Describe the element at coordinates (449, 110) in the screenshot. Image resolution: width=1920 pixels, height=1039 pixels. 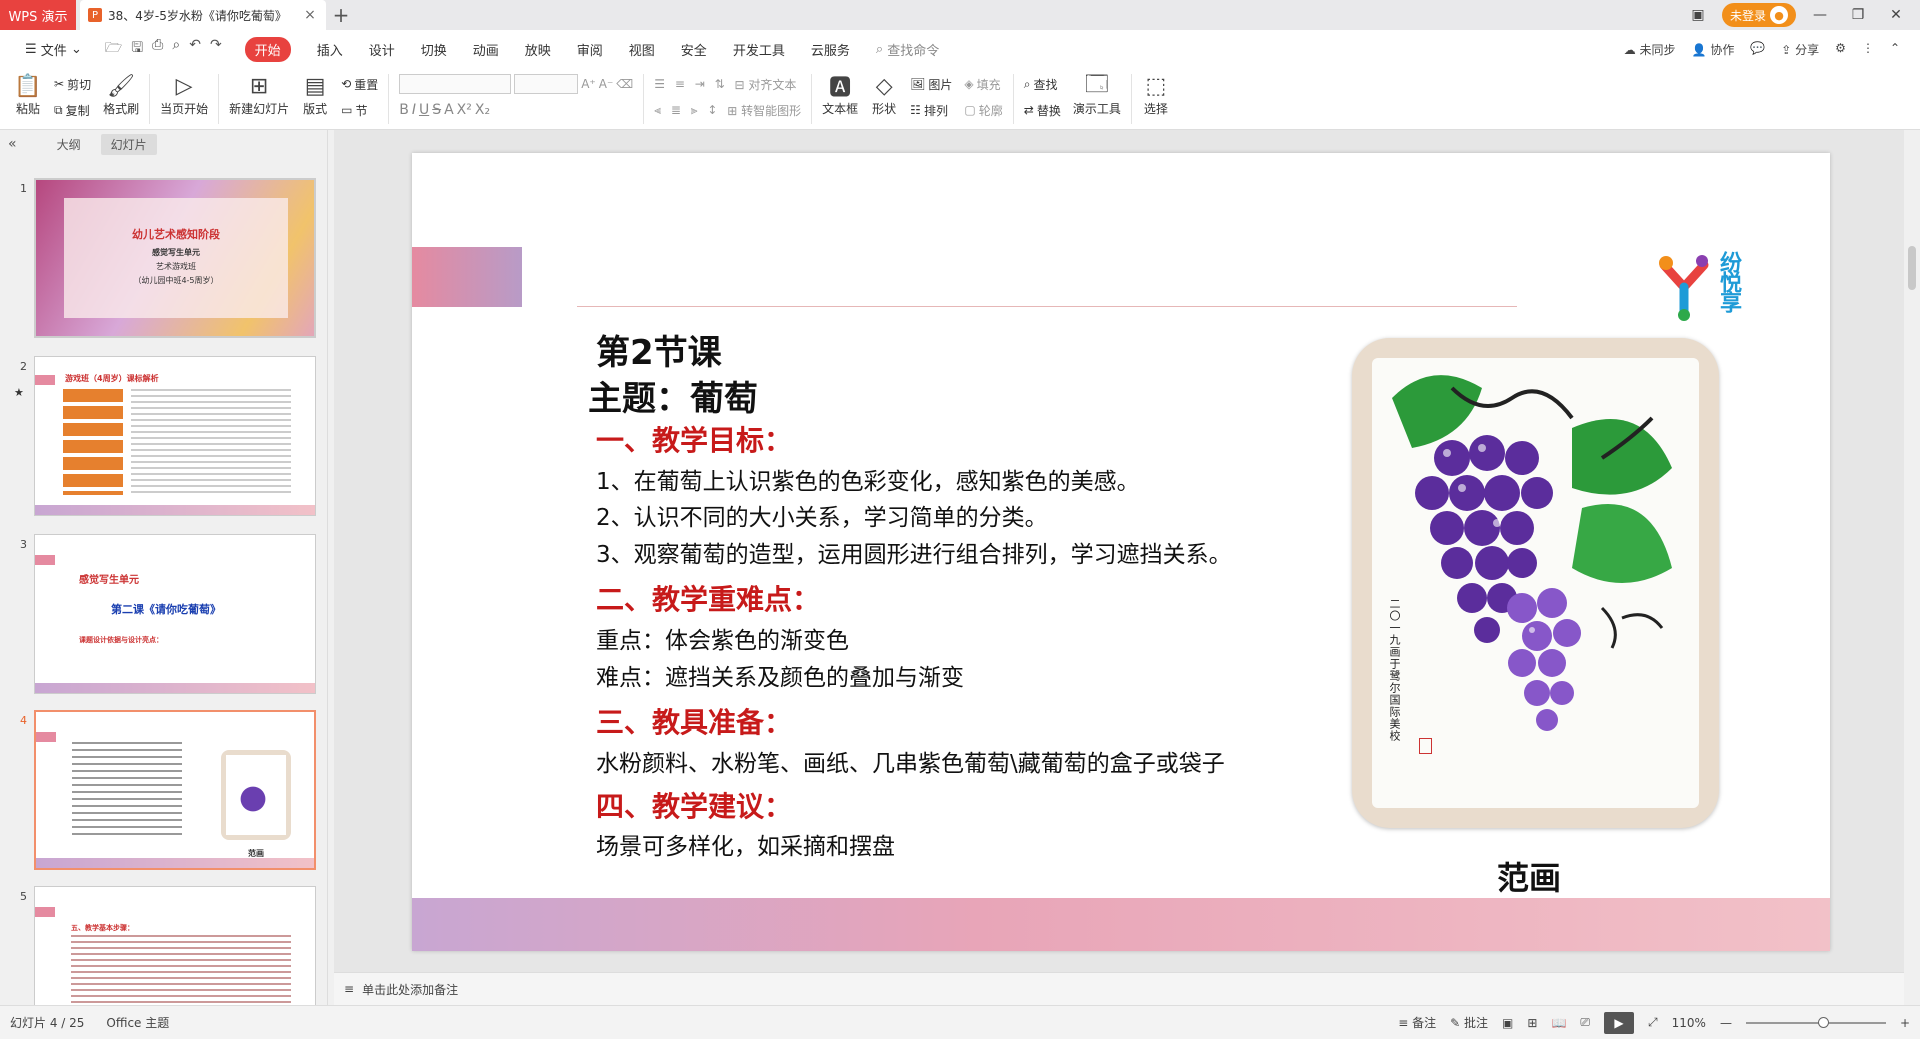
I see `font-color-icon: A` at that location.